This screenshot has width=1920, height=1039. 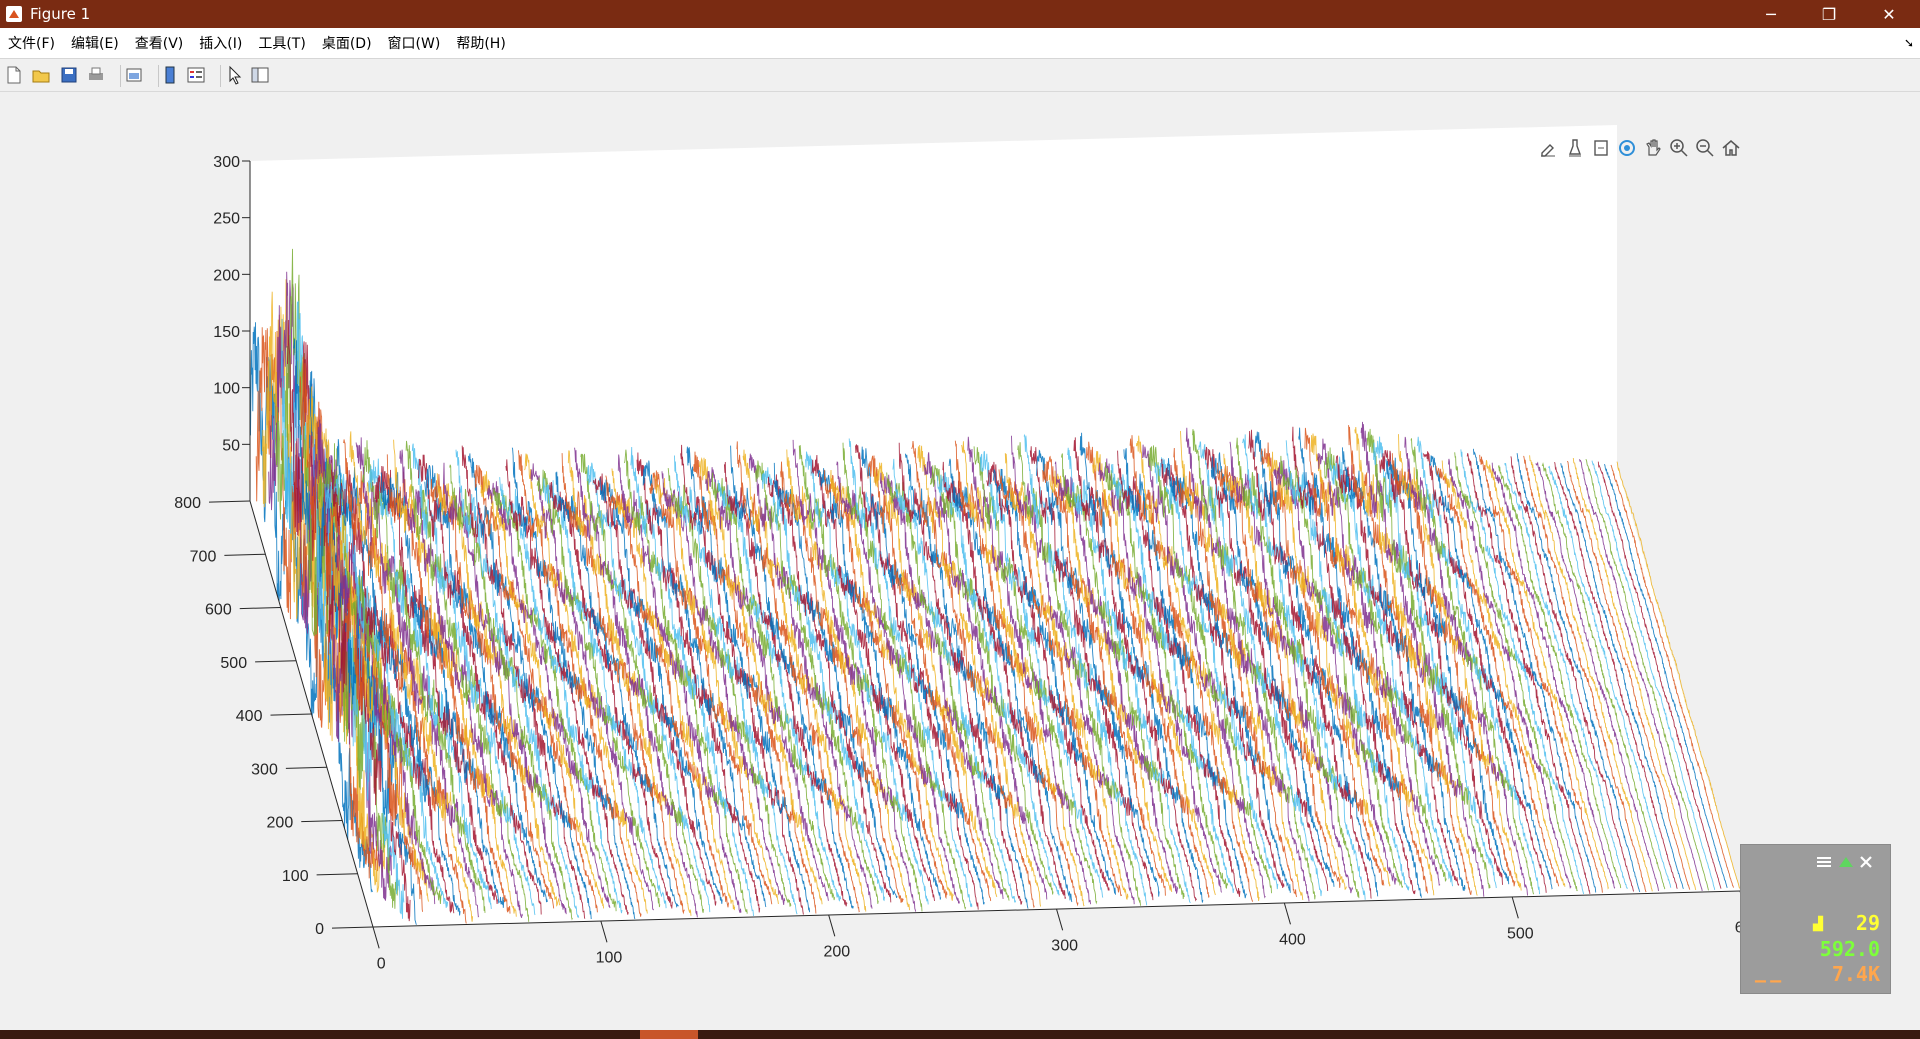 What do you see at coordinates (280, 823) in the screenshot?
I see `y-tick-label: 200` at bounding box center [280, 823].